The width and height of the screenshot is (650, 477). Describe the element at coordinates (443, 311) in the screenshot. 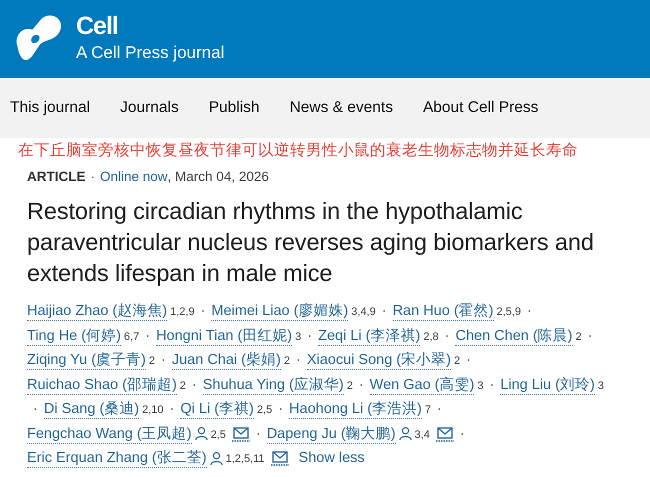

I see `author-link: Ran Huo (霍然)` at that location.